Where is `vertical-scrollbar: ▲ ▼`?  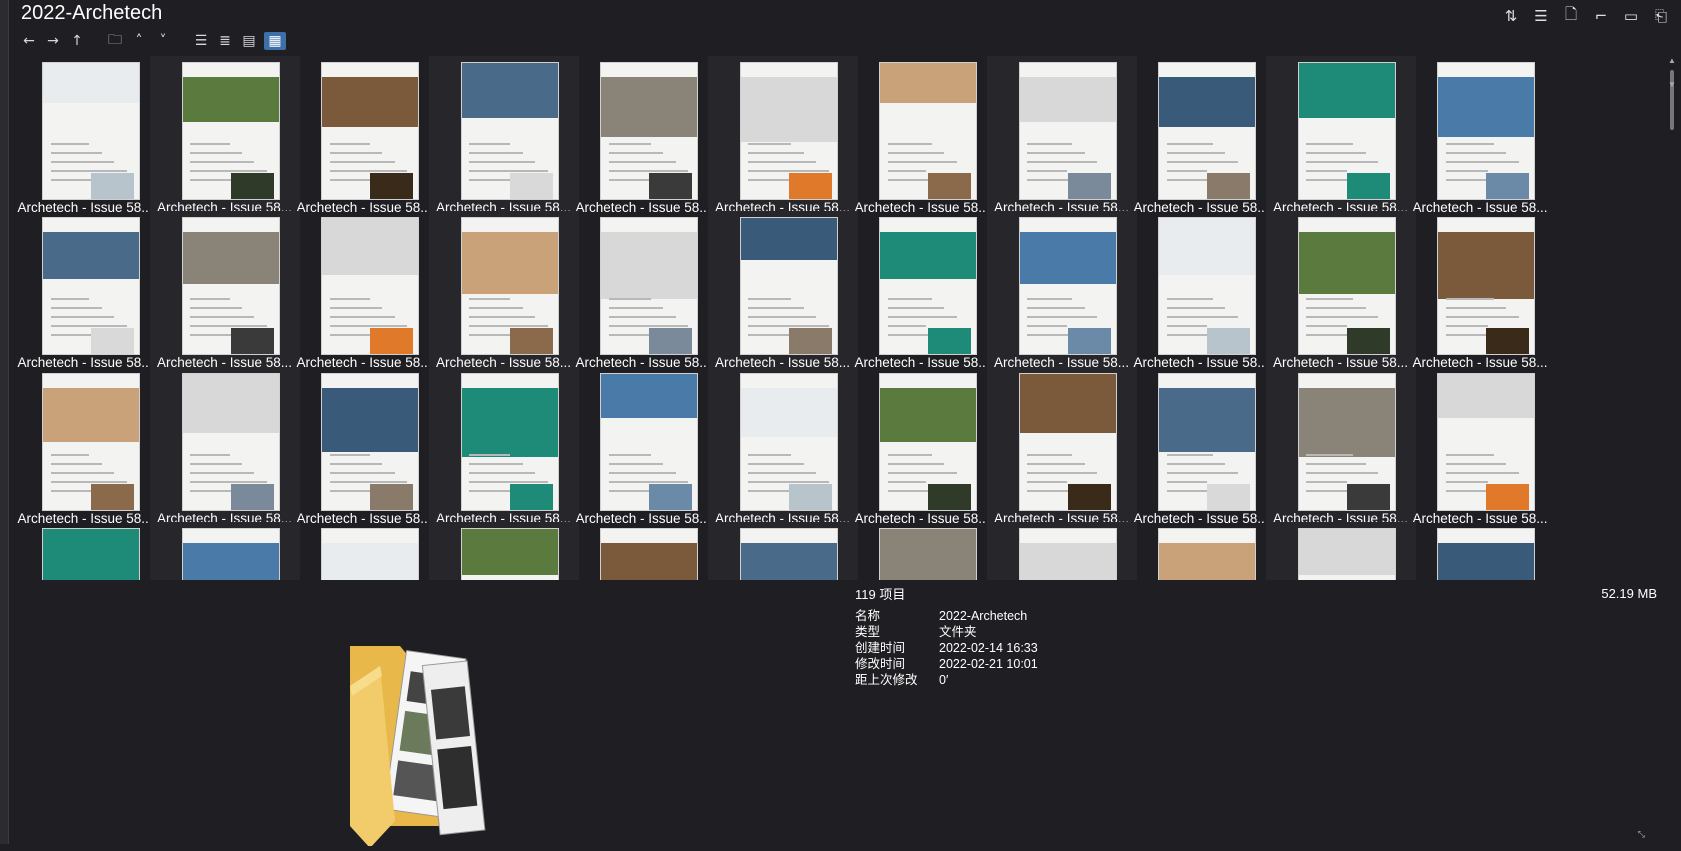 vertical-scrollbar: ▲ ▼ is located at coordinates (1672, 318).